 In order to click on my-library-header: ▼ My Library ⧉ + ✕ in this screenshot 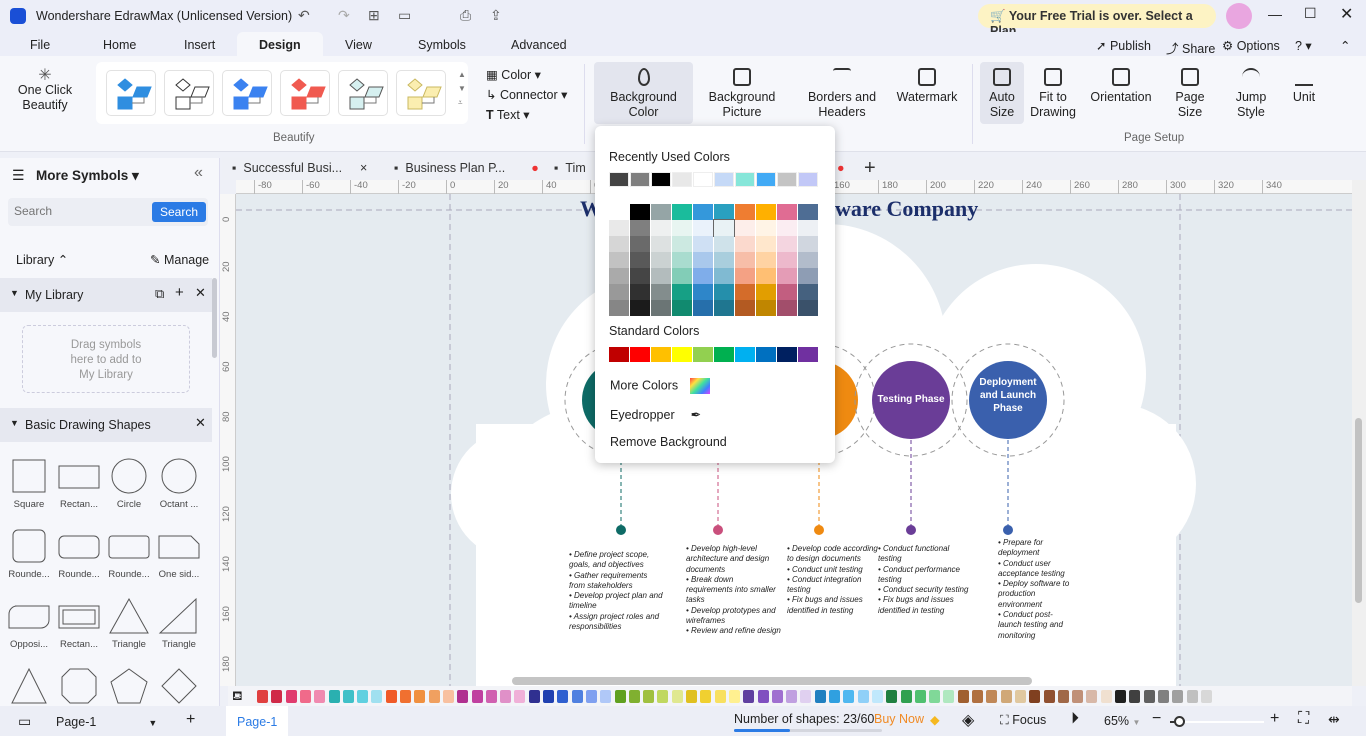, I will do `click(106, 295)`.